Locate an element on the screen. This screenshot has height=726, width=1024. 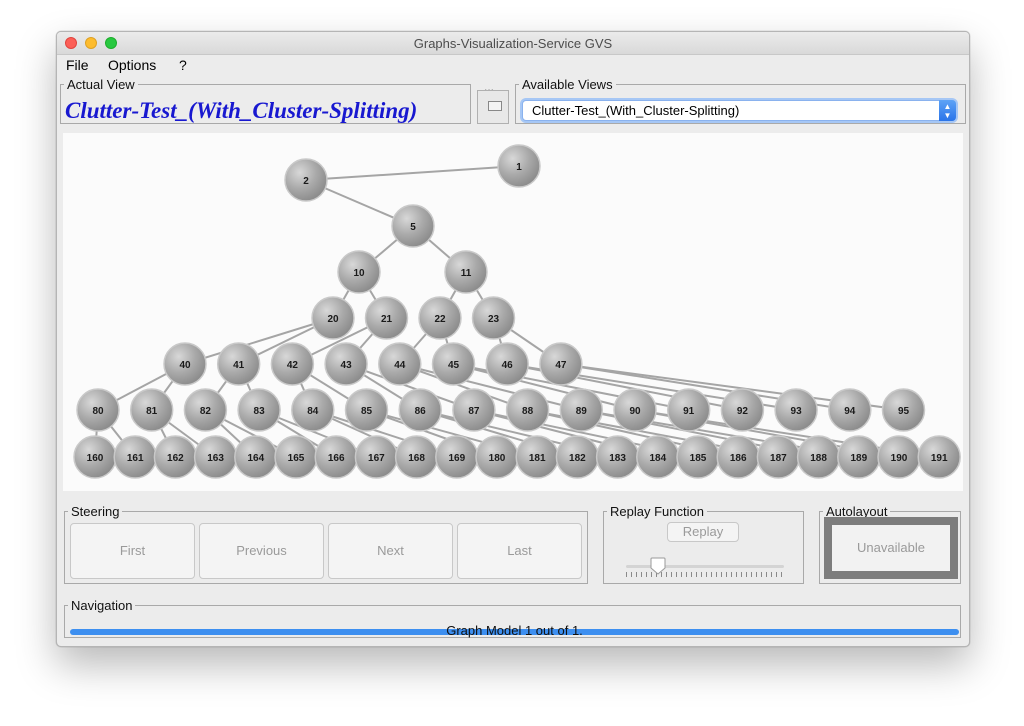
menu-file: File is located at coordinates (77, 65).